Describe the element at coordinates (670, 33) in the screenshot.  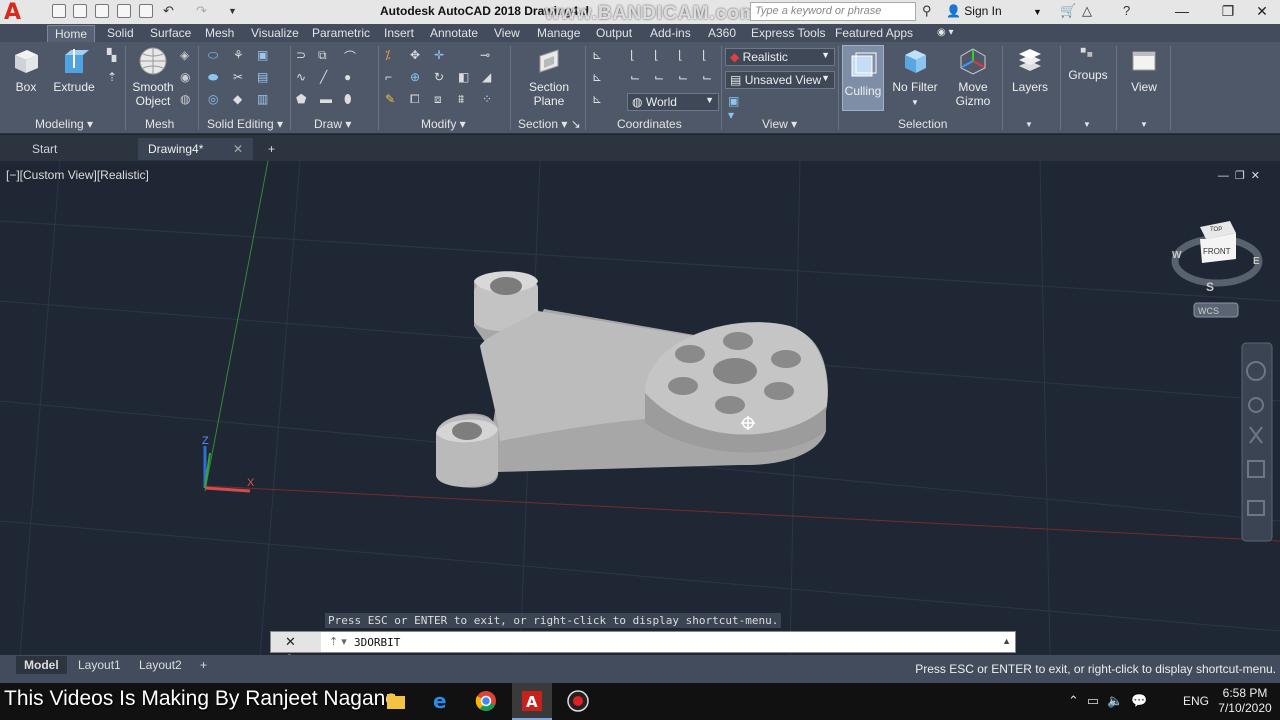
I see `tab-add-ins: Add-ins` at that location.